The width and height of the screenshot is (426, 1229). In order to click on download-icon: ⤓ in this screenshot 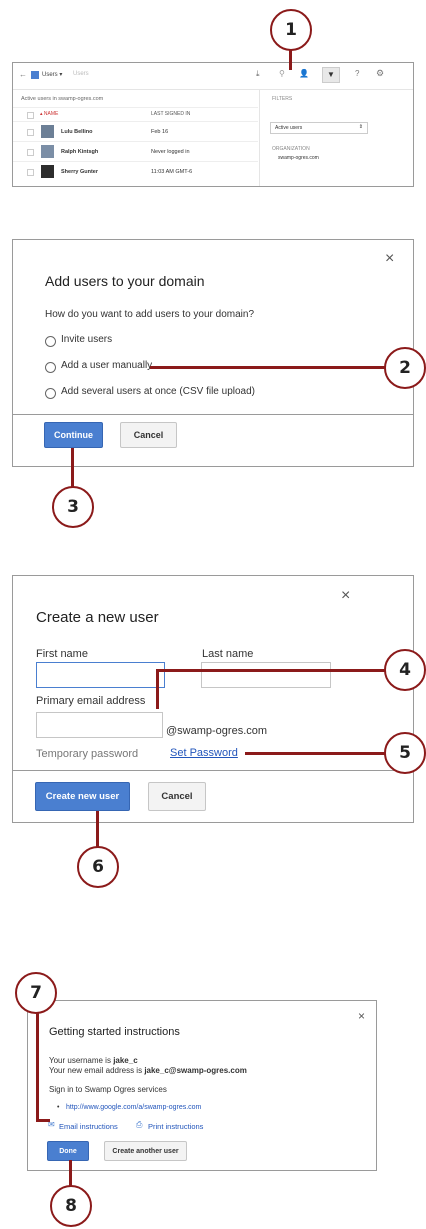, I will do `click(258, 74)`.